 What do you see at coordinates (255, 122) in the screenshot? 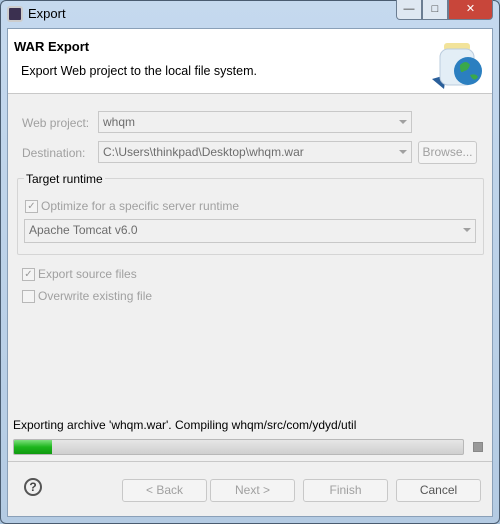
I see `web-project-combo: whqm` at bounding box center [255, 122].